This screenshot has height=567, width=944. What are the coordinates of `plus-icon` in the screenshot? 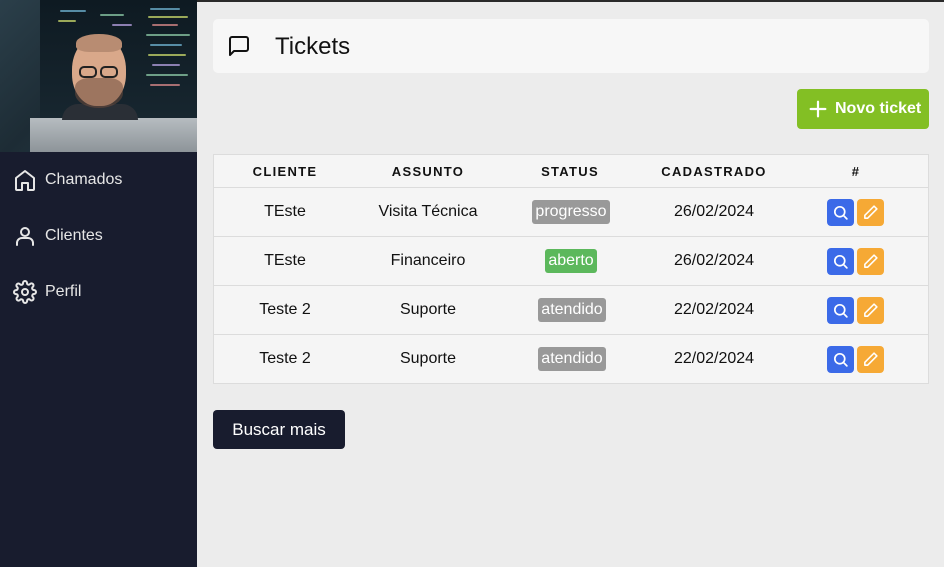 It's located at (818, 109).